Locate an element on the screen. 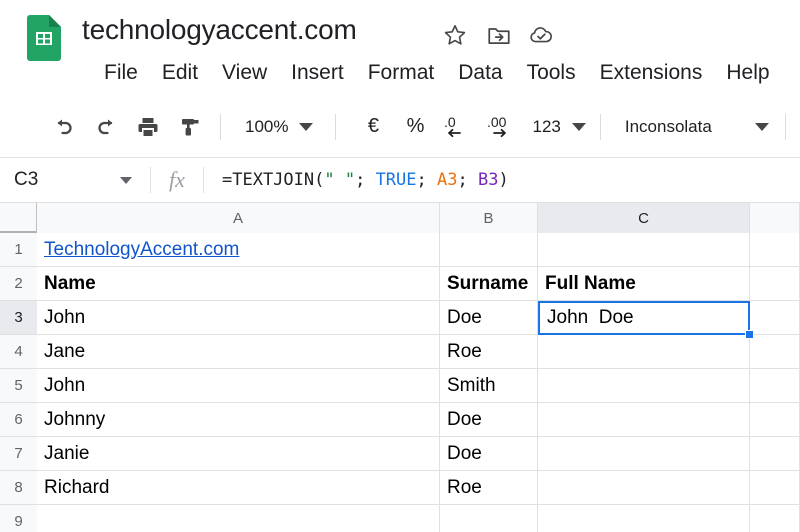 The image size is (800, 532). cell-B2: Surname is located at coordinates (489, 283).